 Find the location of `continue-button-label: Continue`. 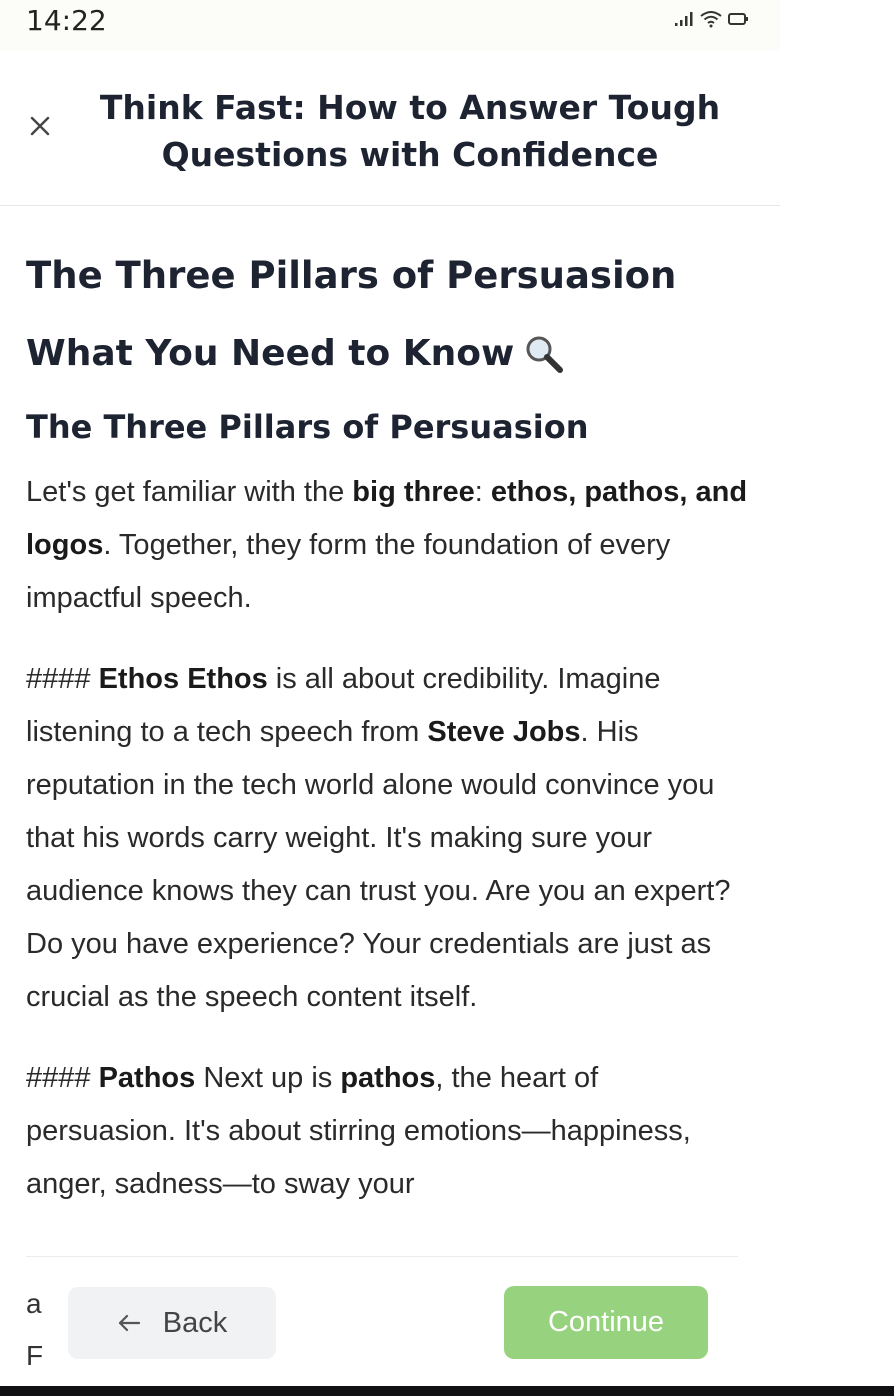

continue-button-label: Continue is located at coordinates (606, 1322).